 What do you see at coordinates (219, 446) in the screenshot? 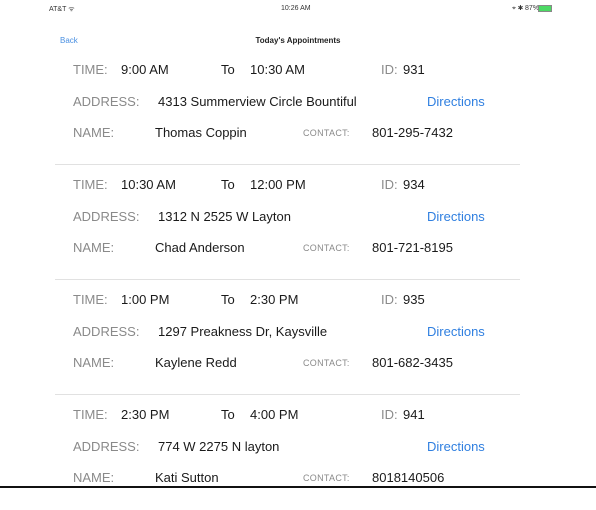
I see `address-value: 774 W 2275 N layton` at bounding box center [219, 446].